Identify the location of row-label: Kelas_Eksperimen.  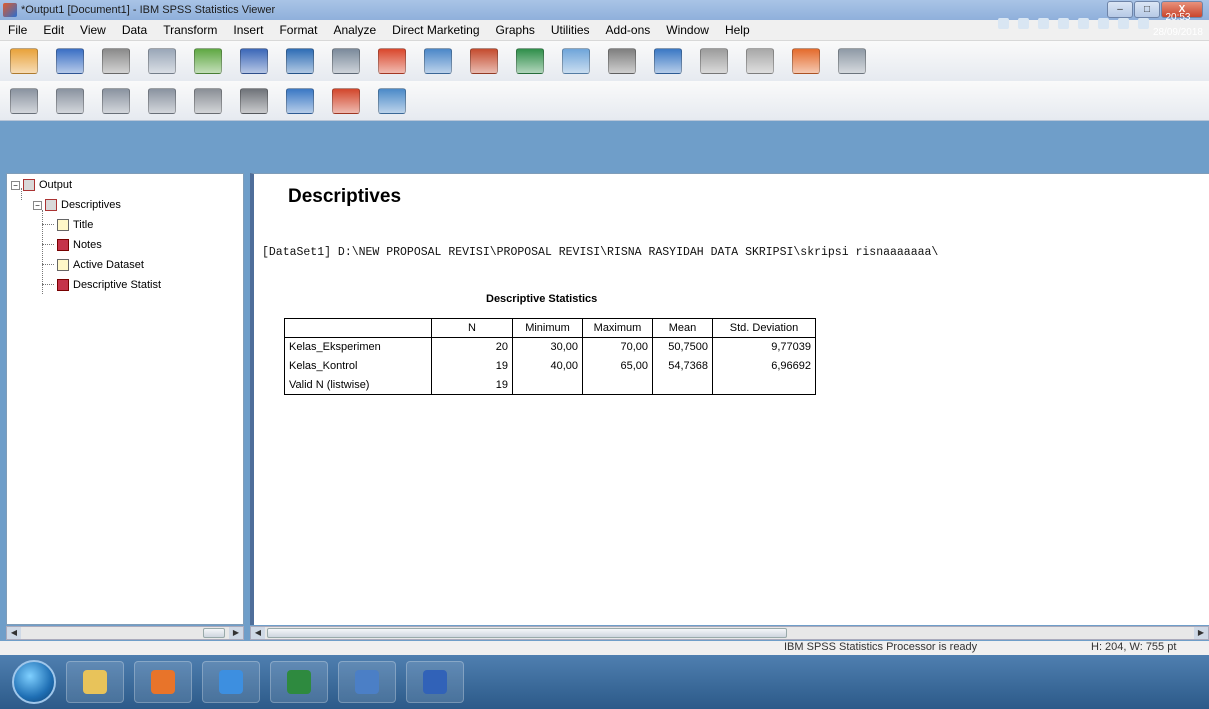
(358, 347).